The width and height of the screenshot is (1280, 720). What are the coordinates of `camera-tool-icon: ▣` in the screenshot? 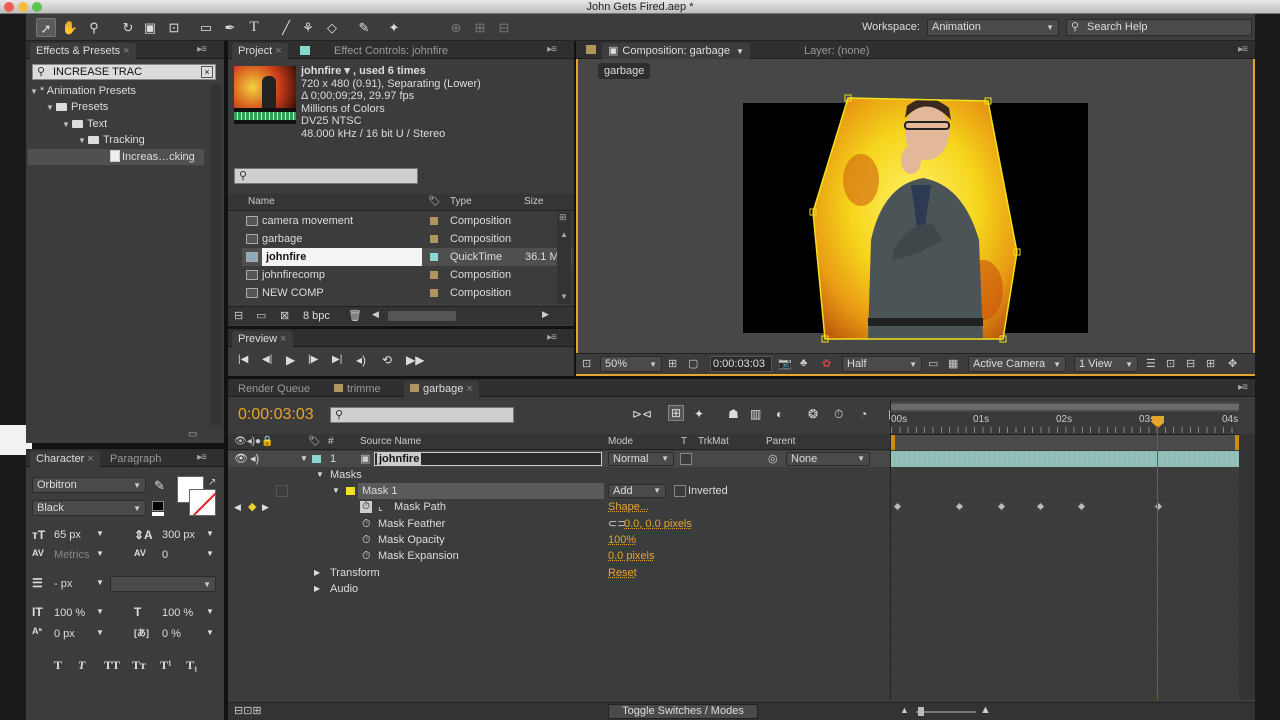 It's located at (150, 27).